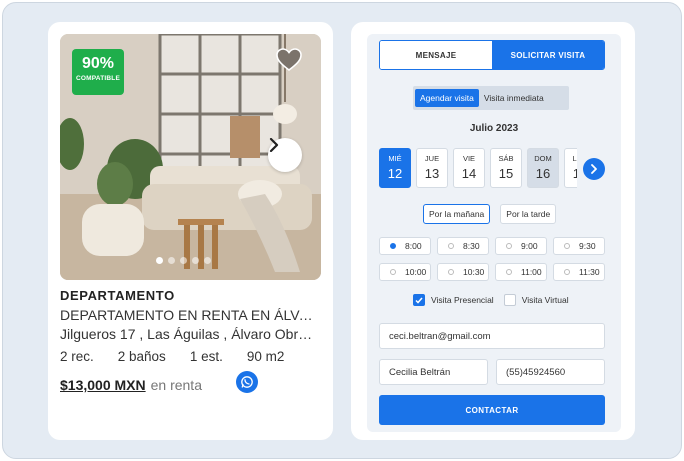  What do you see at coordinates (77, 356) in the screenshot?
I see `feature-bedrooms: 2 rec.` at bounding box center [77, 356].